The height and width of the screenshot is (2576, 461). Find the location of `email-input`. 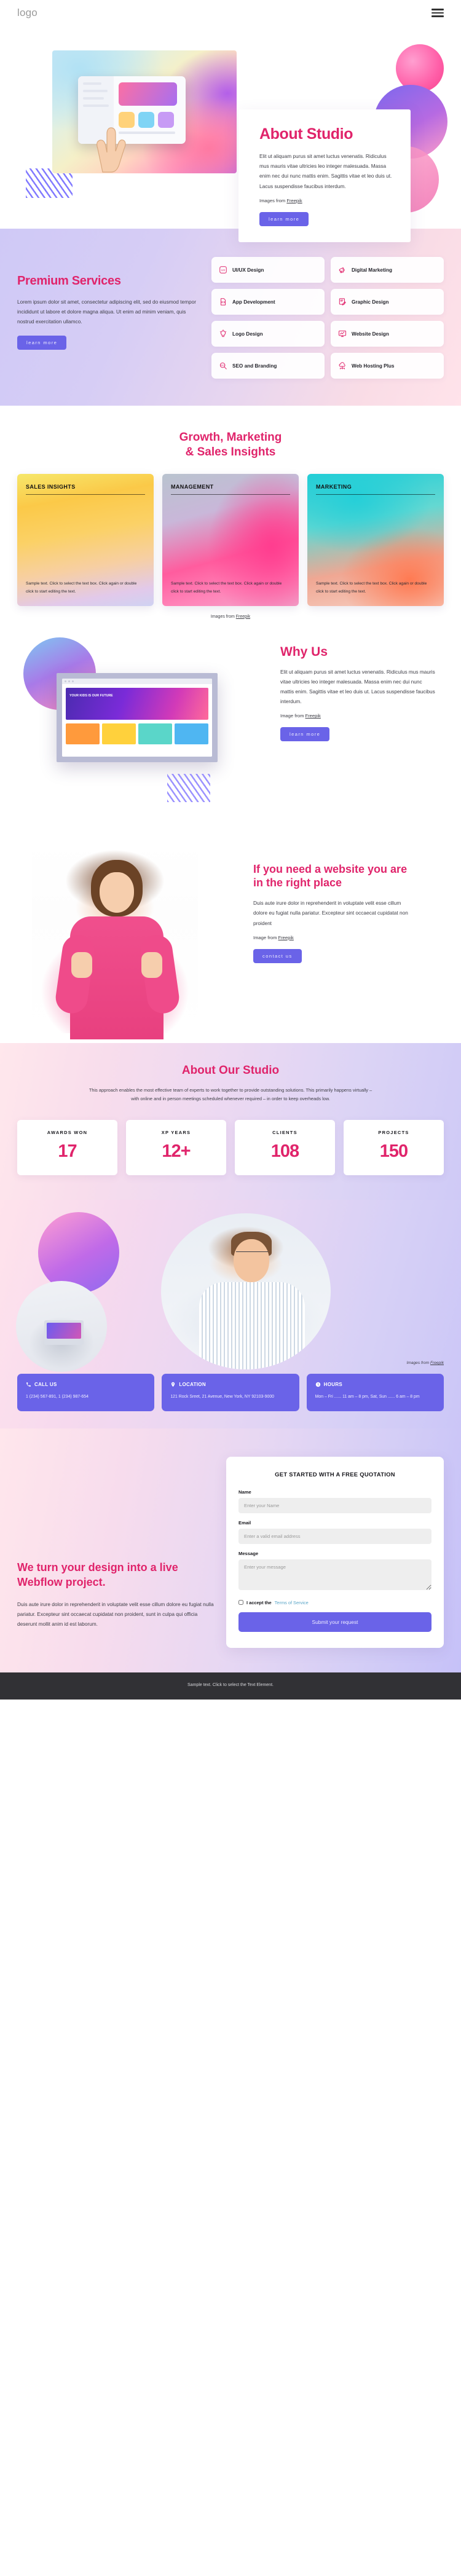

email-input is located at coordinates (334, 1536).